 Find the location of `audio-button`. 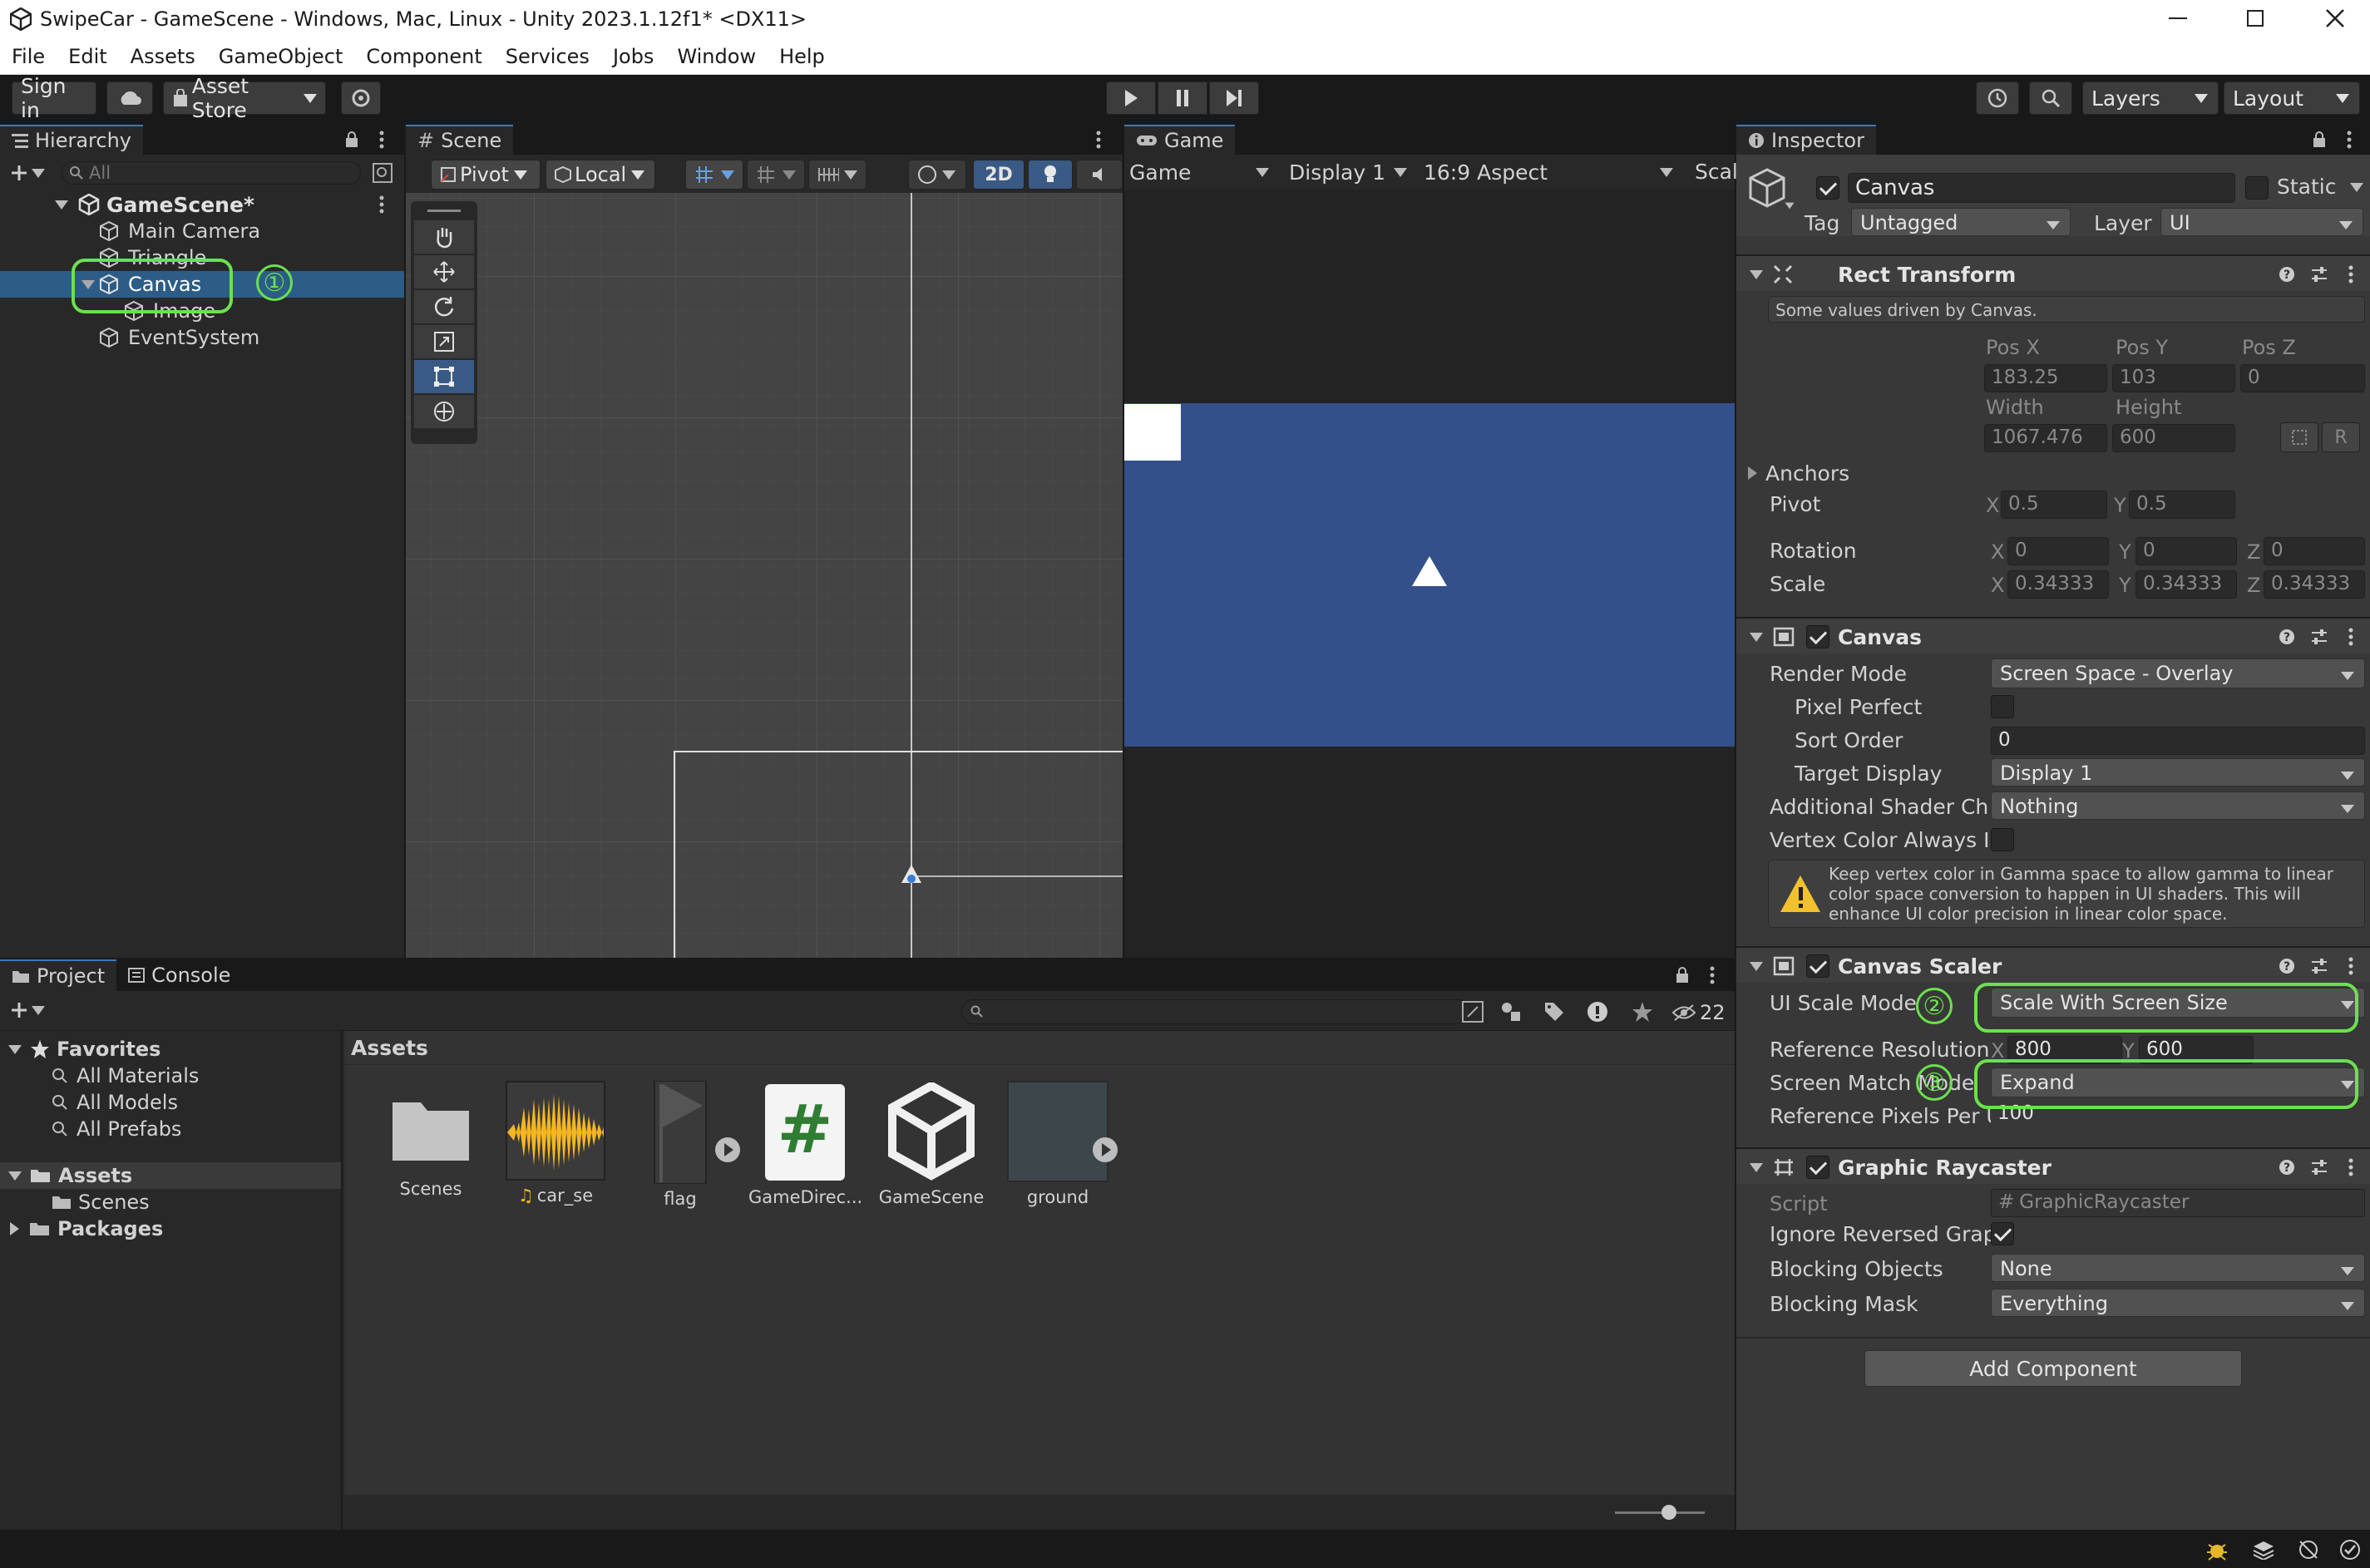

audio-button is located at coordinates (1099, 175).